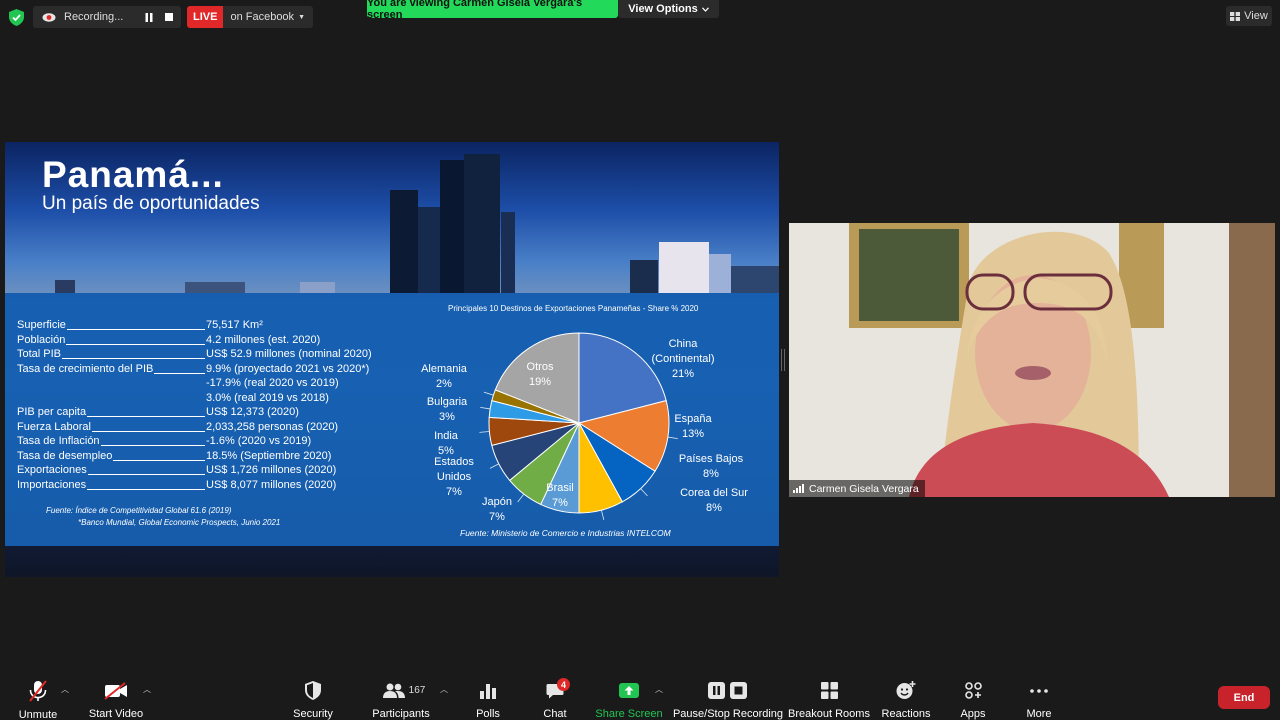 This screenshot has width=1280, height=720. What do you see at coordinates (973, 690) in the screenshot?
I see `apps-icon` at bounding box center [973, 690].